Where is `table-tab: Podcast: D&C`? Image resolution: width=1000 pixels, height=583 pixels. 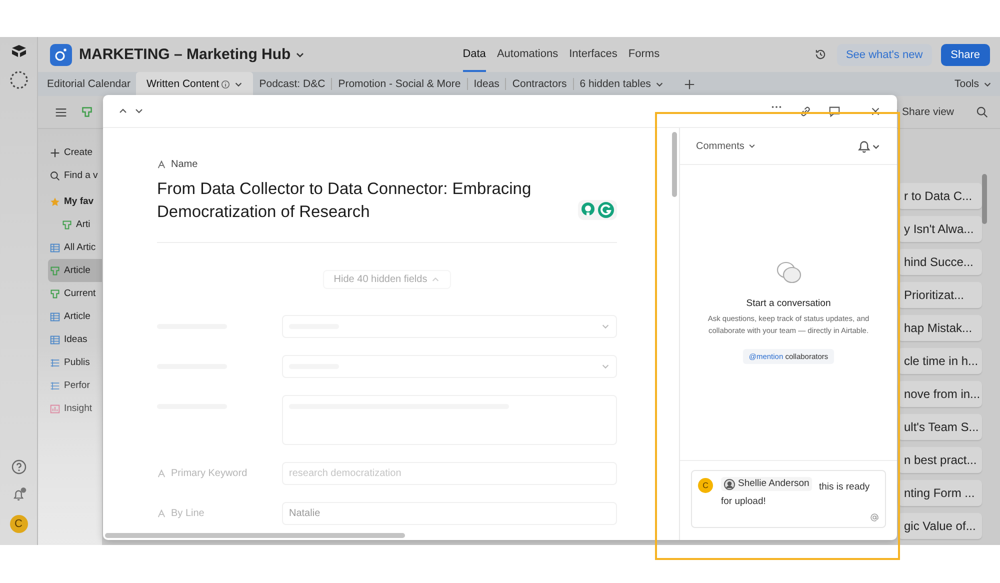 table-tab: Podcast: D&C is located at coordinates (292, 84).